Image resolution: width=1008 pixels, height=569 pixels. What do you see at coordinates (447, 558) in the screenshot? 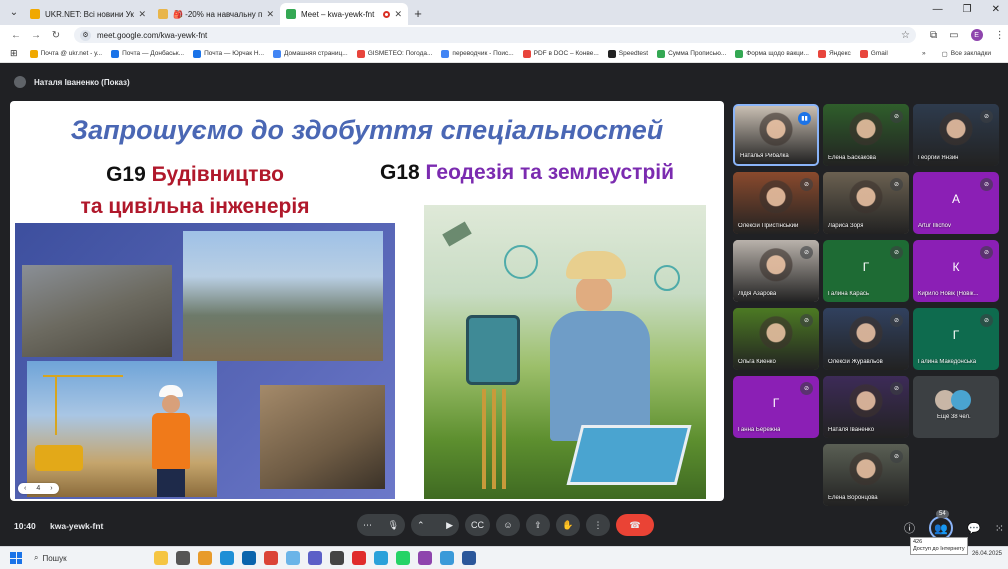
I see `paint-icon` at bounding box center [447, 558].